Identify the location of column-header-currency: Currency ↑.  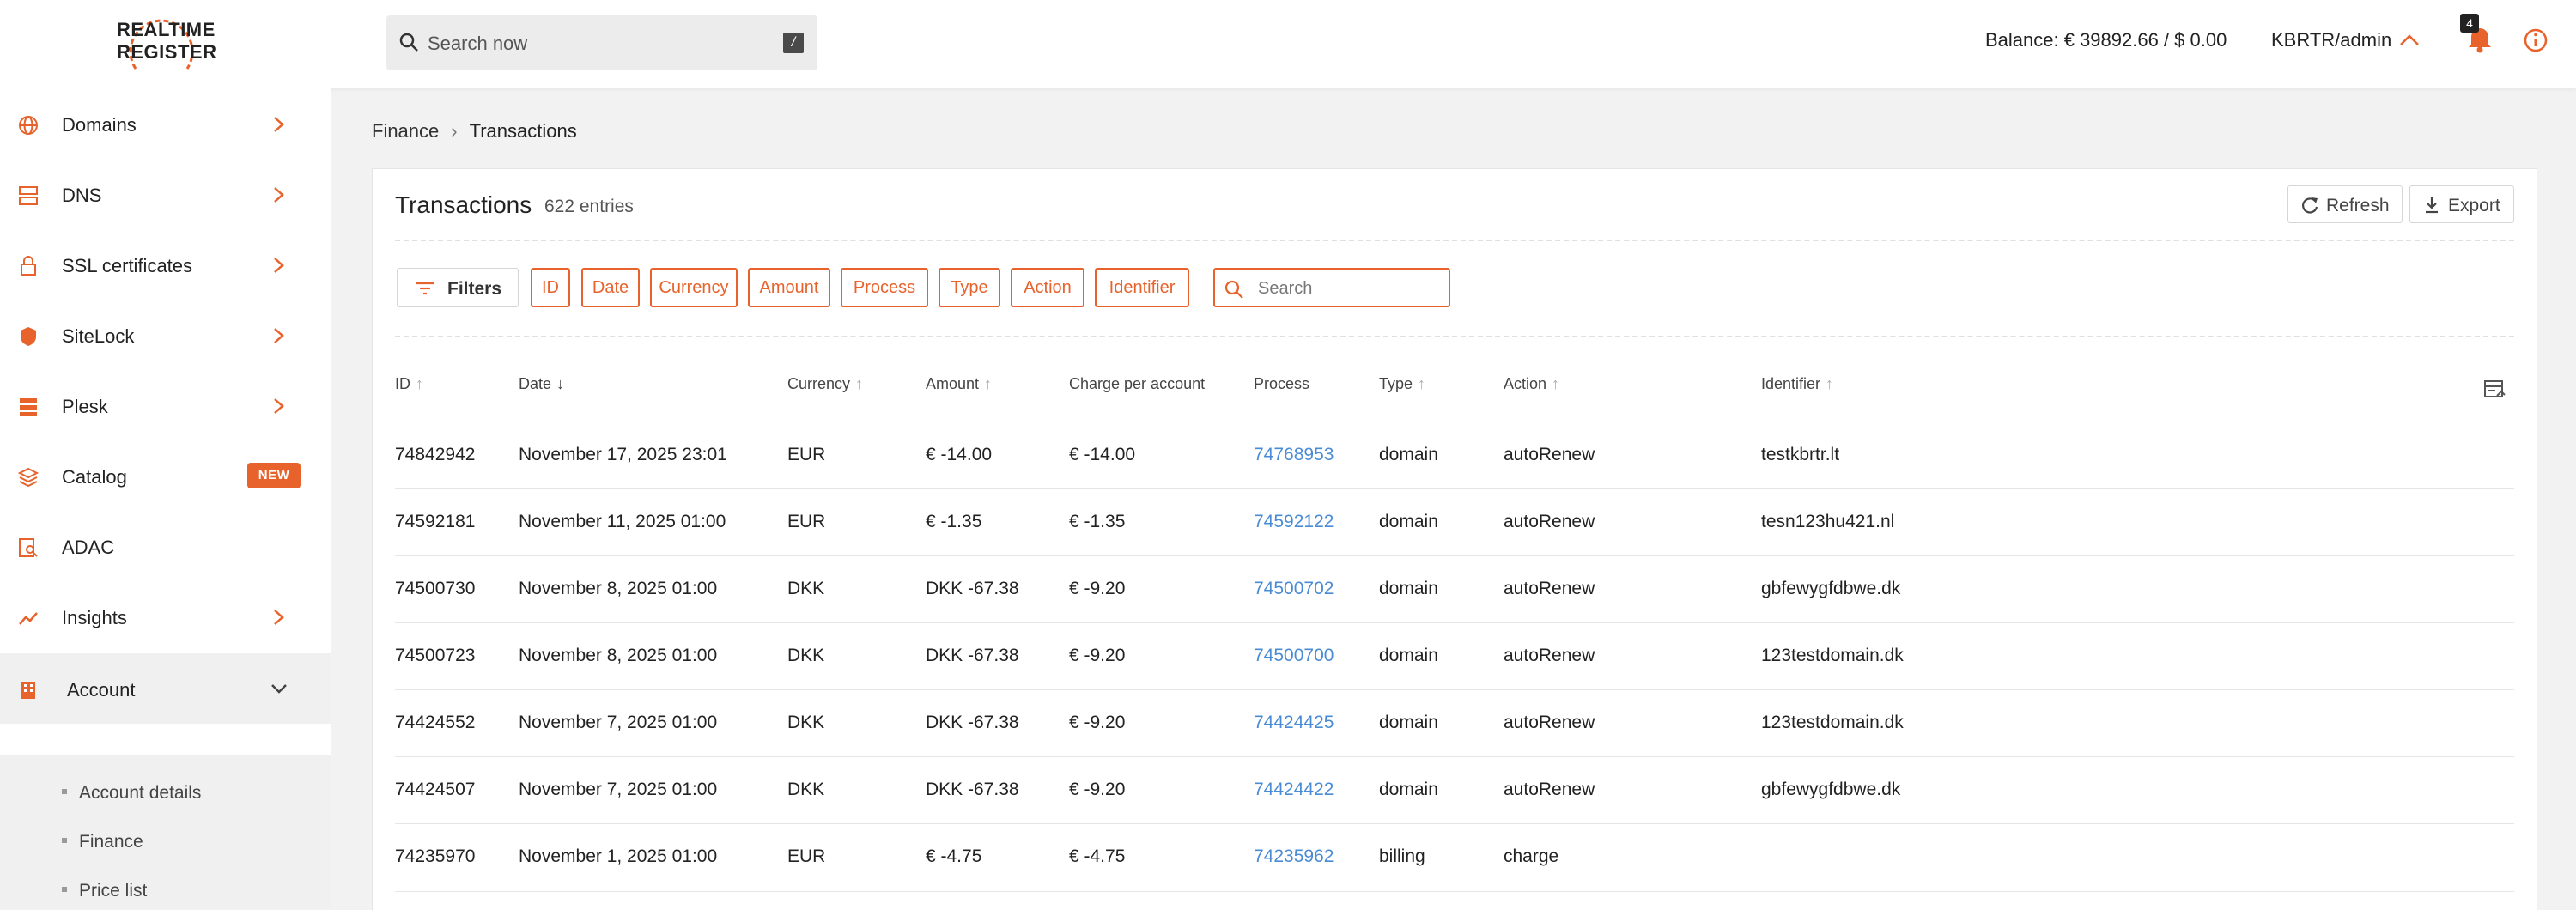
(825, 384).